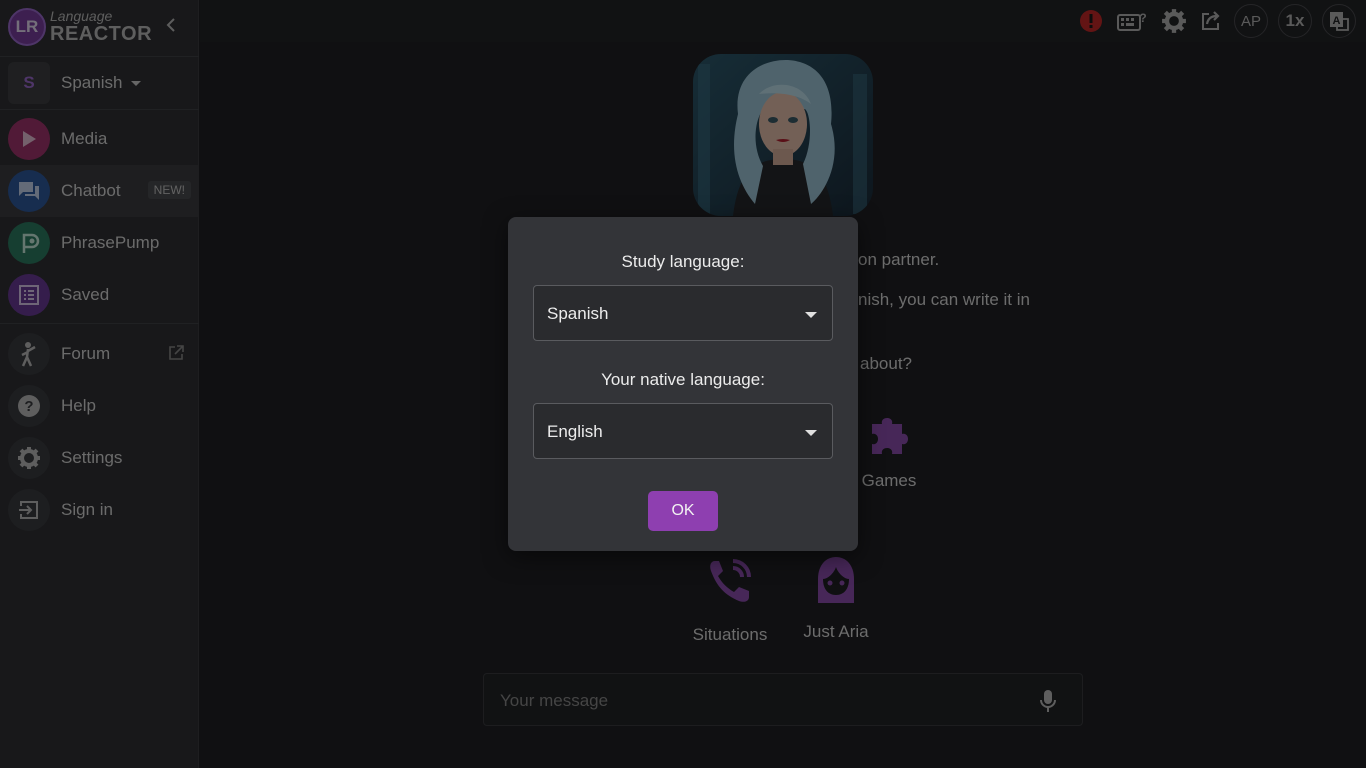 This screenshot has width=1366, height=768. Describe the element at coordinates (683, 431) in the screenshot. I see `native-language-select: English` at that location.